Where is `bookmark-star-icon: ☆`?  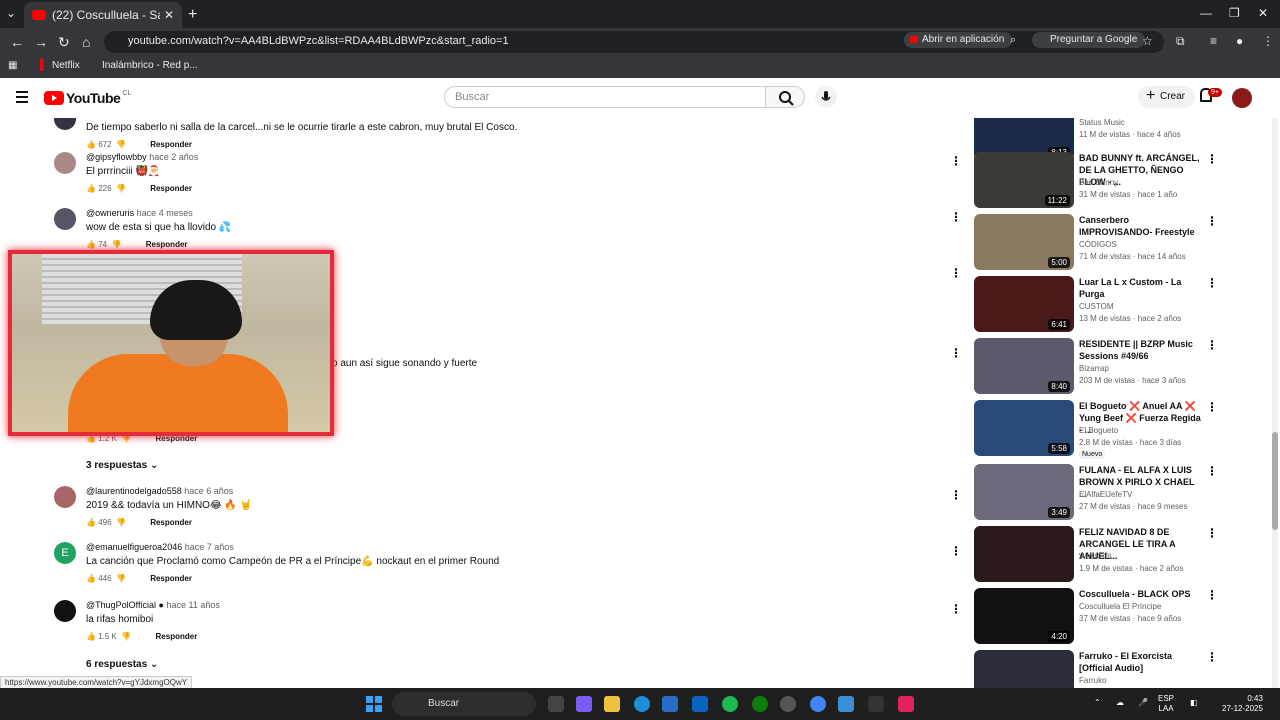
bookmark-star-icon: ☆ is located at coordinates (1147, 41).